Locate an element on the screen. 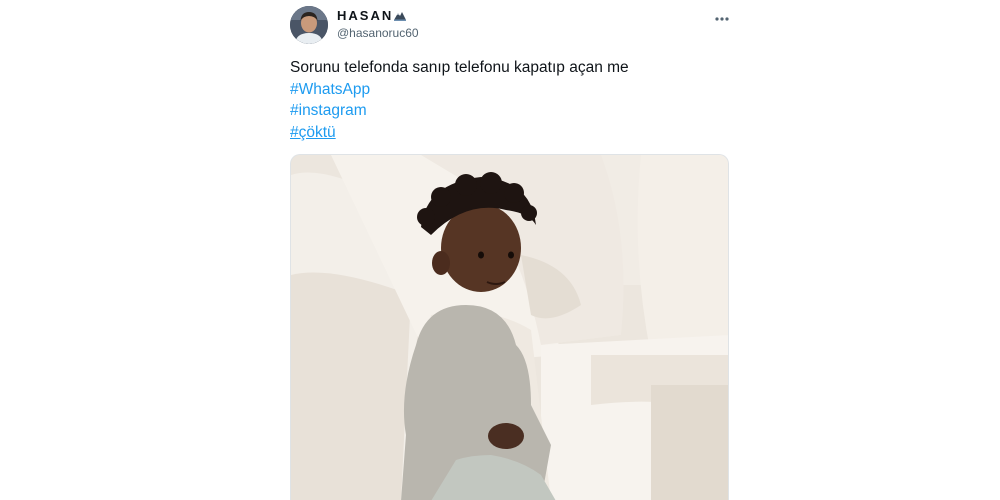 The height and width of the screenshot is (500, 1000). author-handle: @hasanoruc60 is located at coordinates (378, 33).